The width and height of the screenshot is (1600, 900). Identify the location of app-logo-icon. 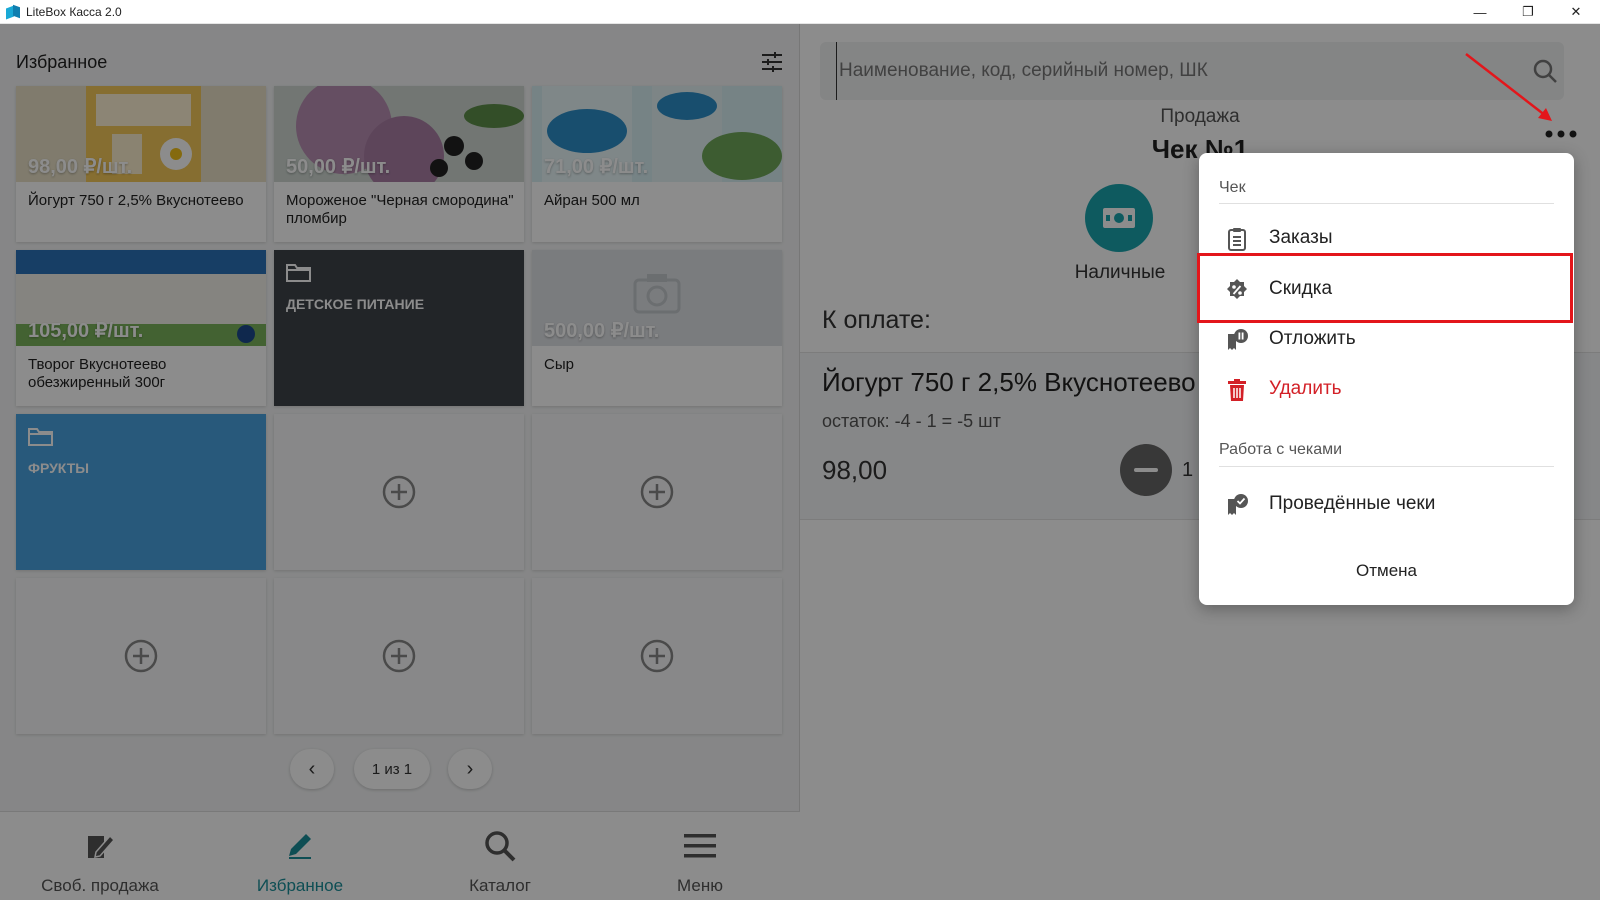
(13, 12).